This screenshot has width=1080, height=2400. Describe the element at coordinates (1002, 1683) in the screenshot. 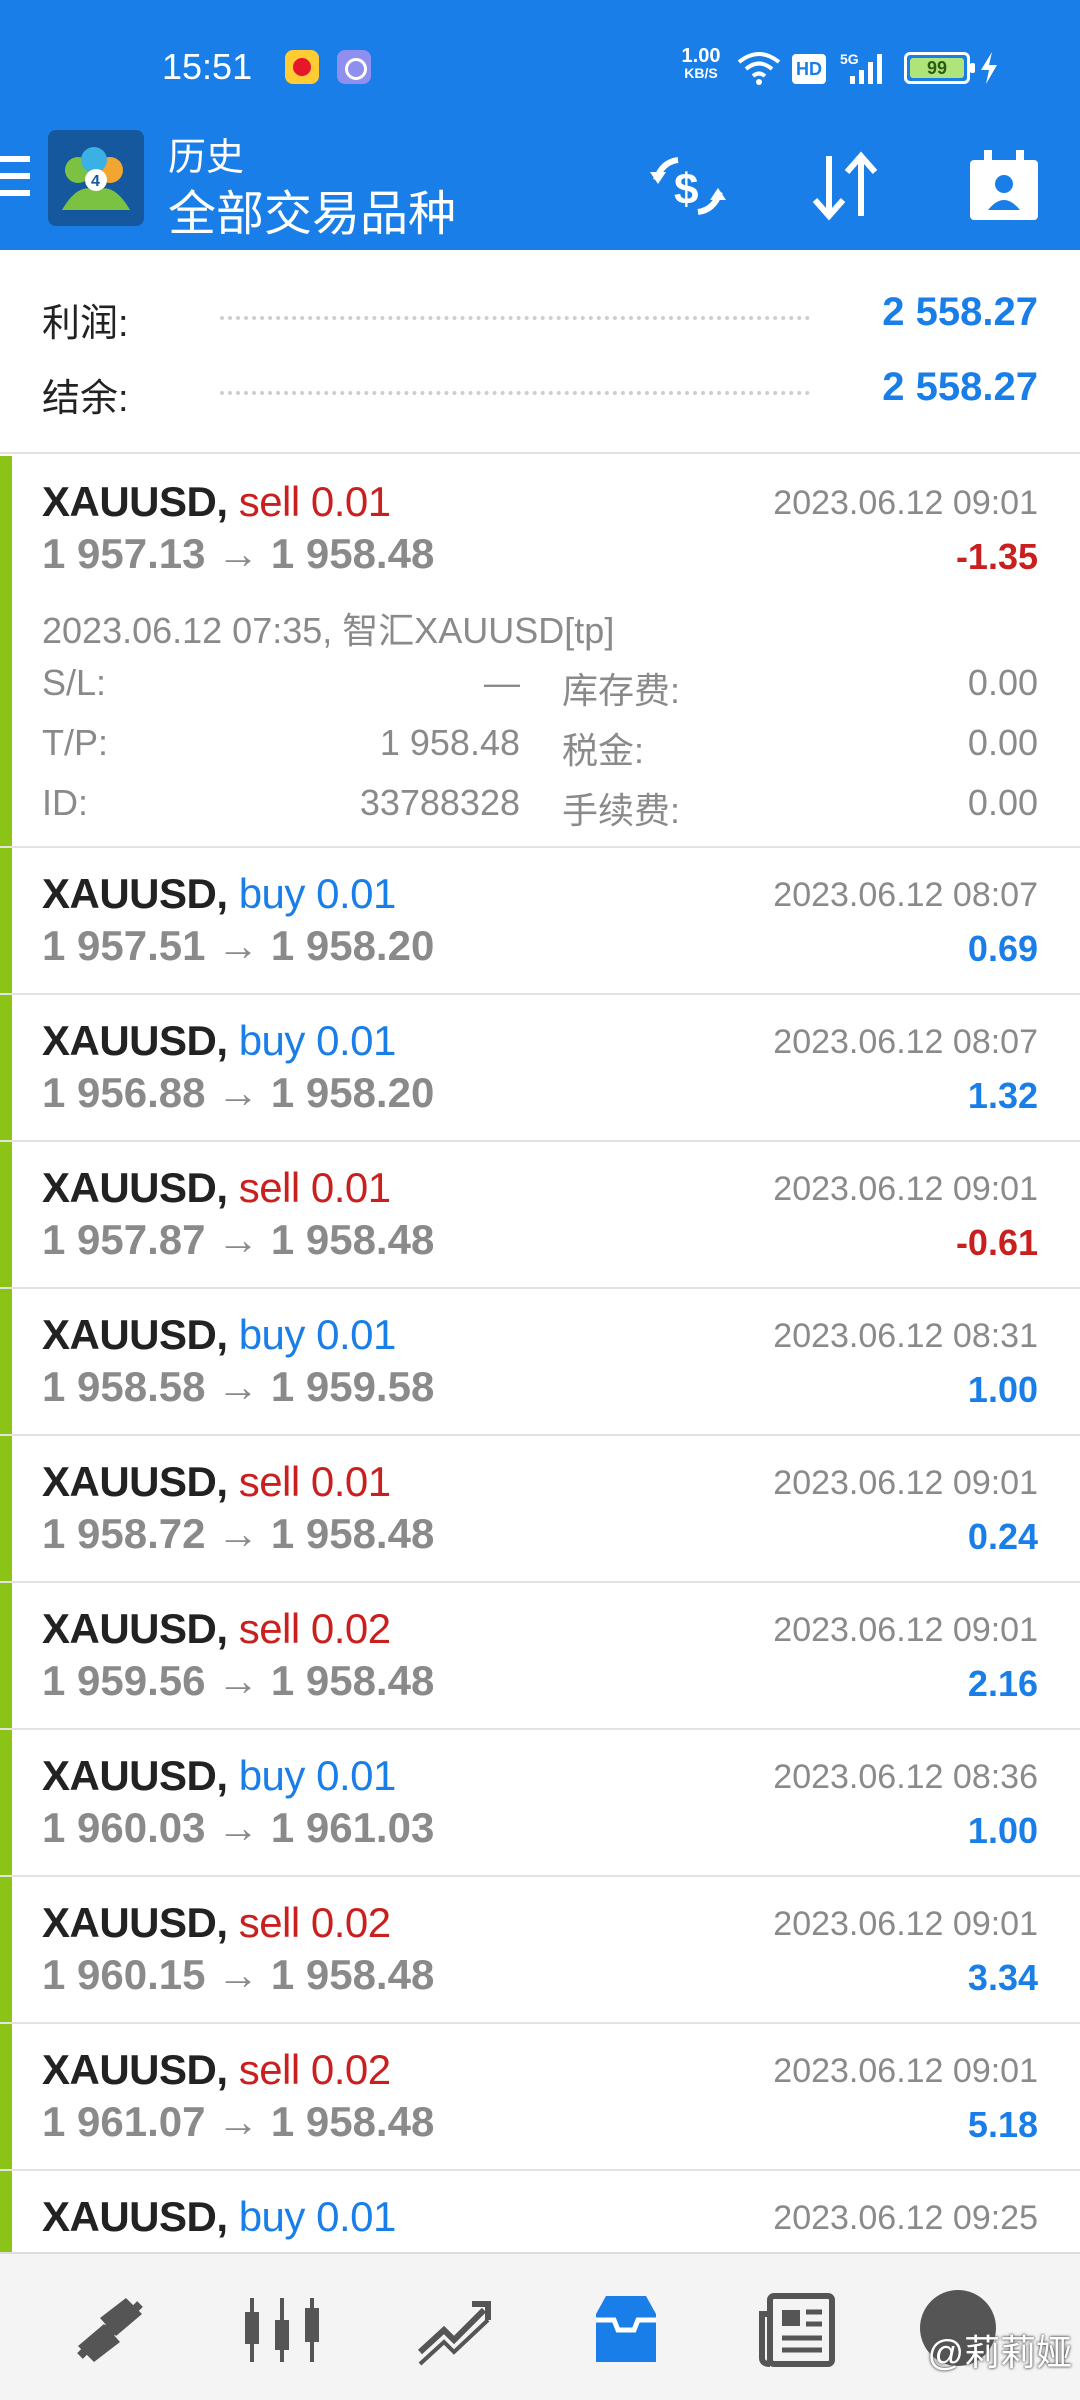

I see `trade-profit: 2.16` at that location.